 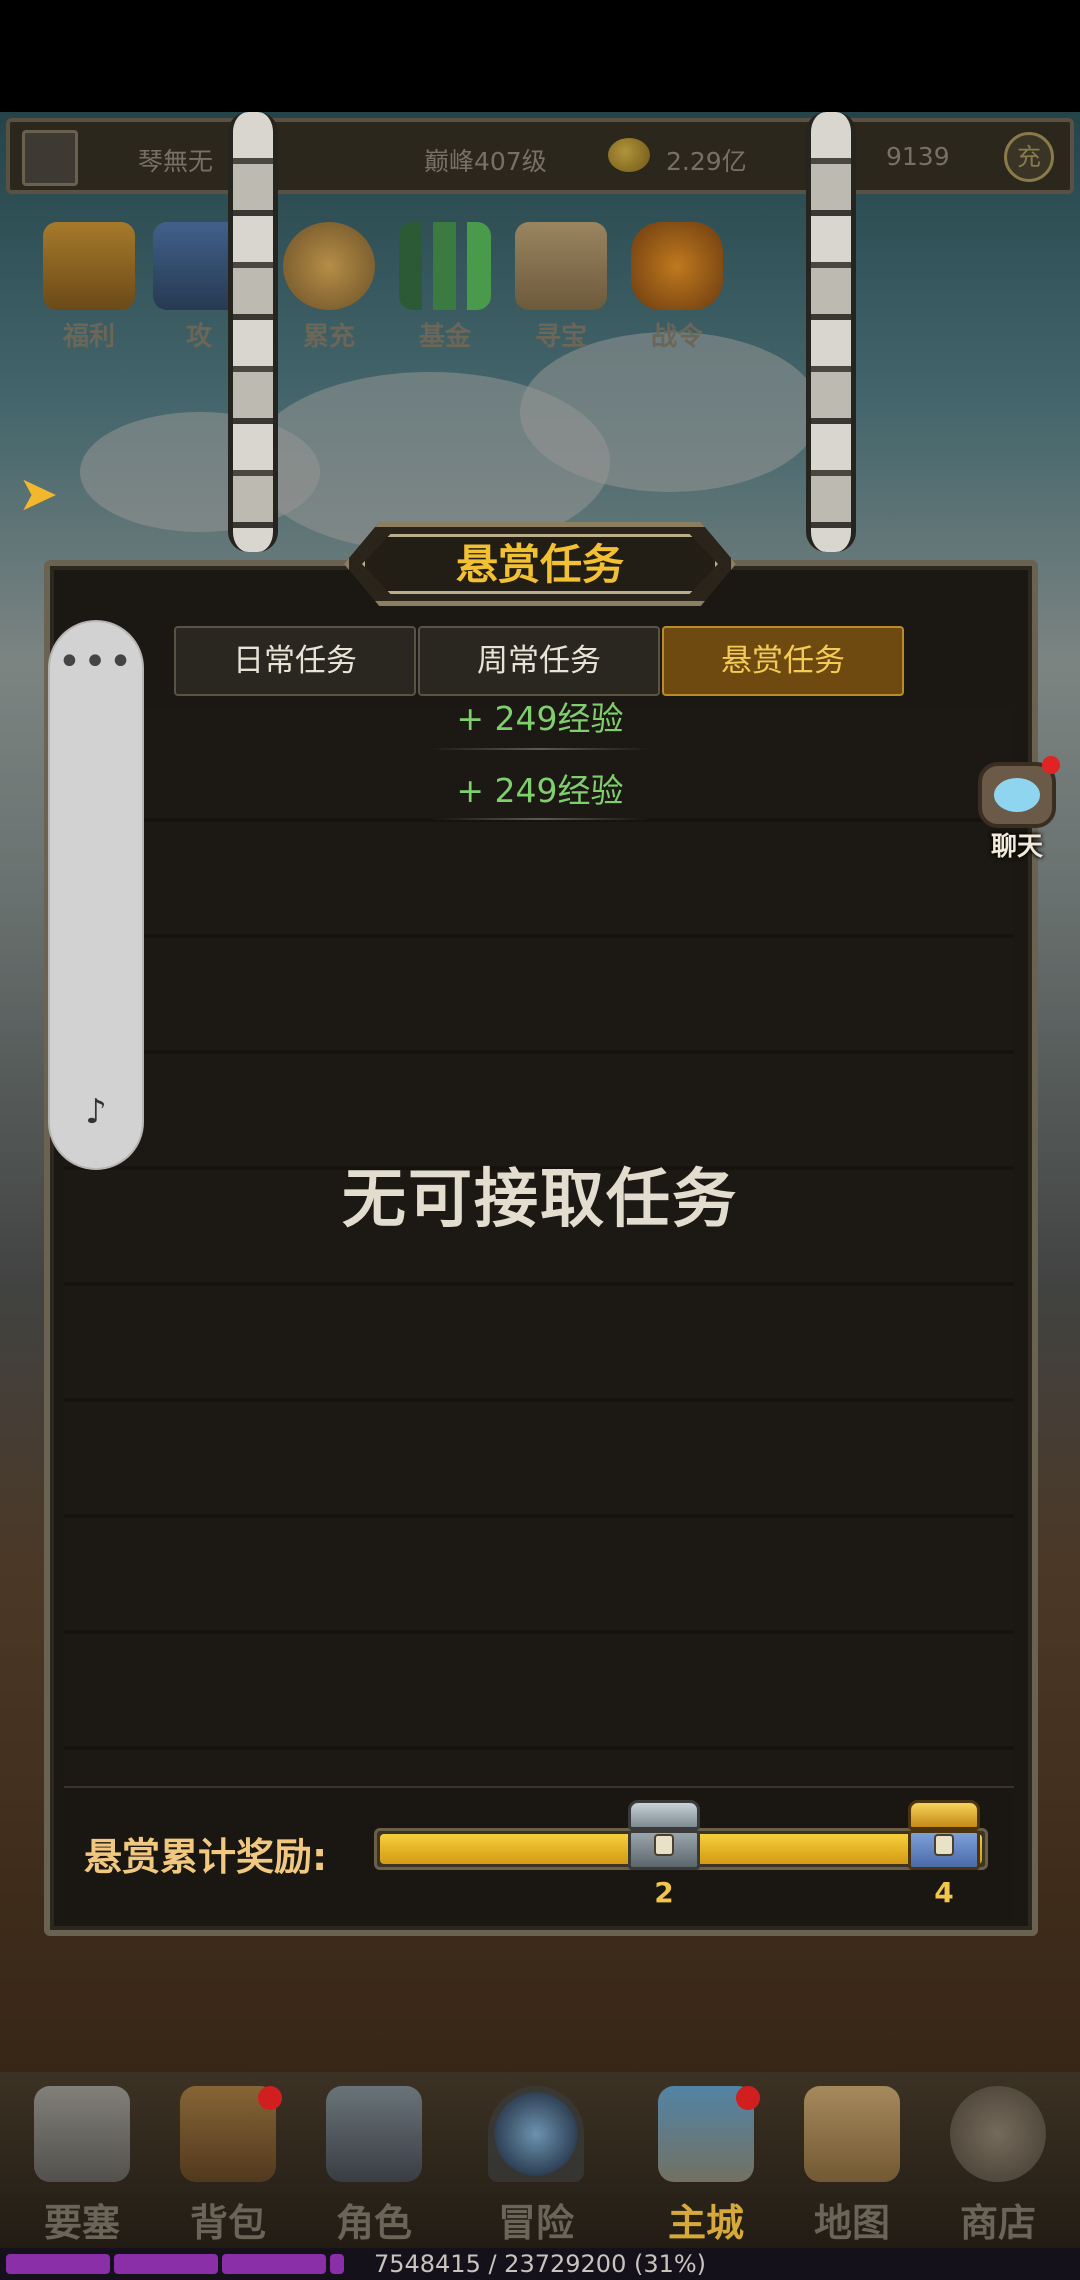 I want to click on expand-arrow-icon: ➤, so click(x=38, y=494).